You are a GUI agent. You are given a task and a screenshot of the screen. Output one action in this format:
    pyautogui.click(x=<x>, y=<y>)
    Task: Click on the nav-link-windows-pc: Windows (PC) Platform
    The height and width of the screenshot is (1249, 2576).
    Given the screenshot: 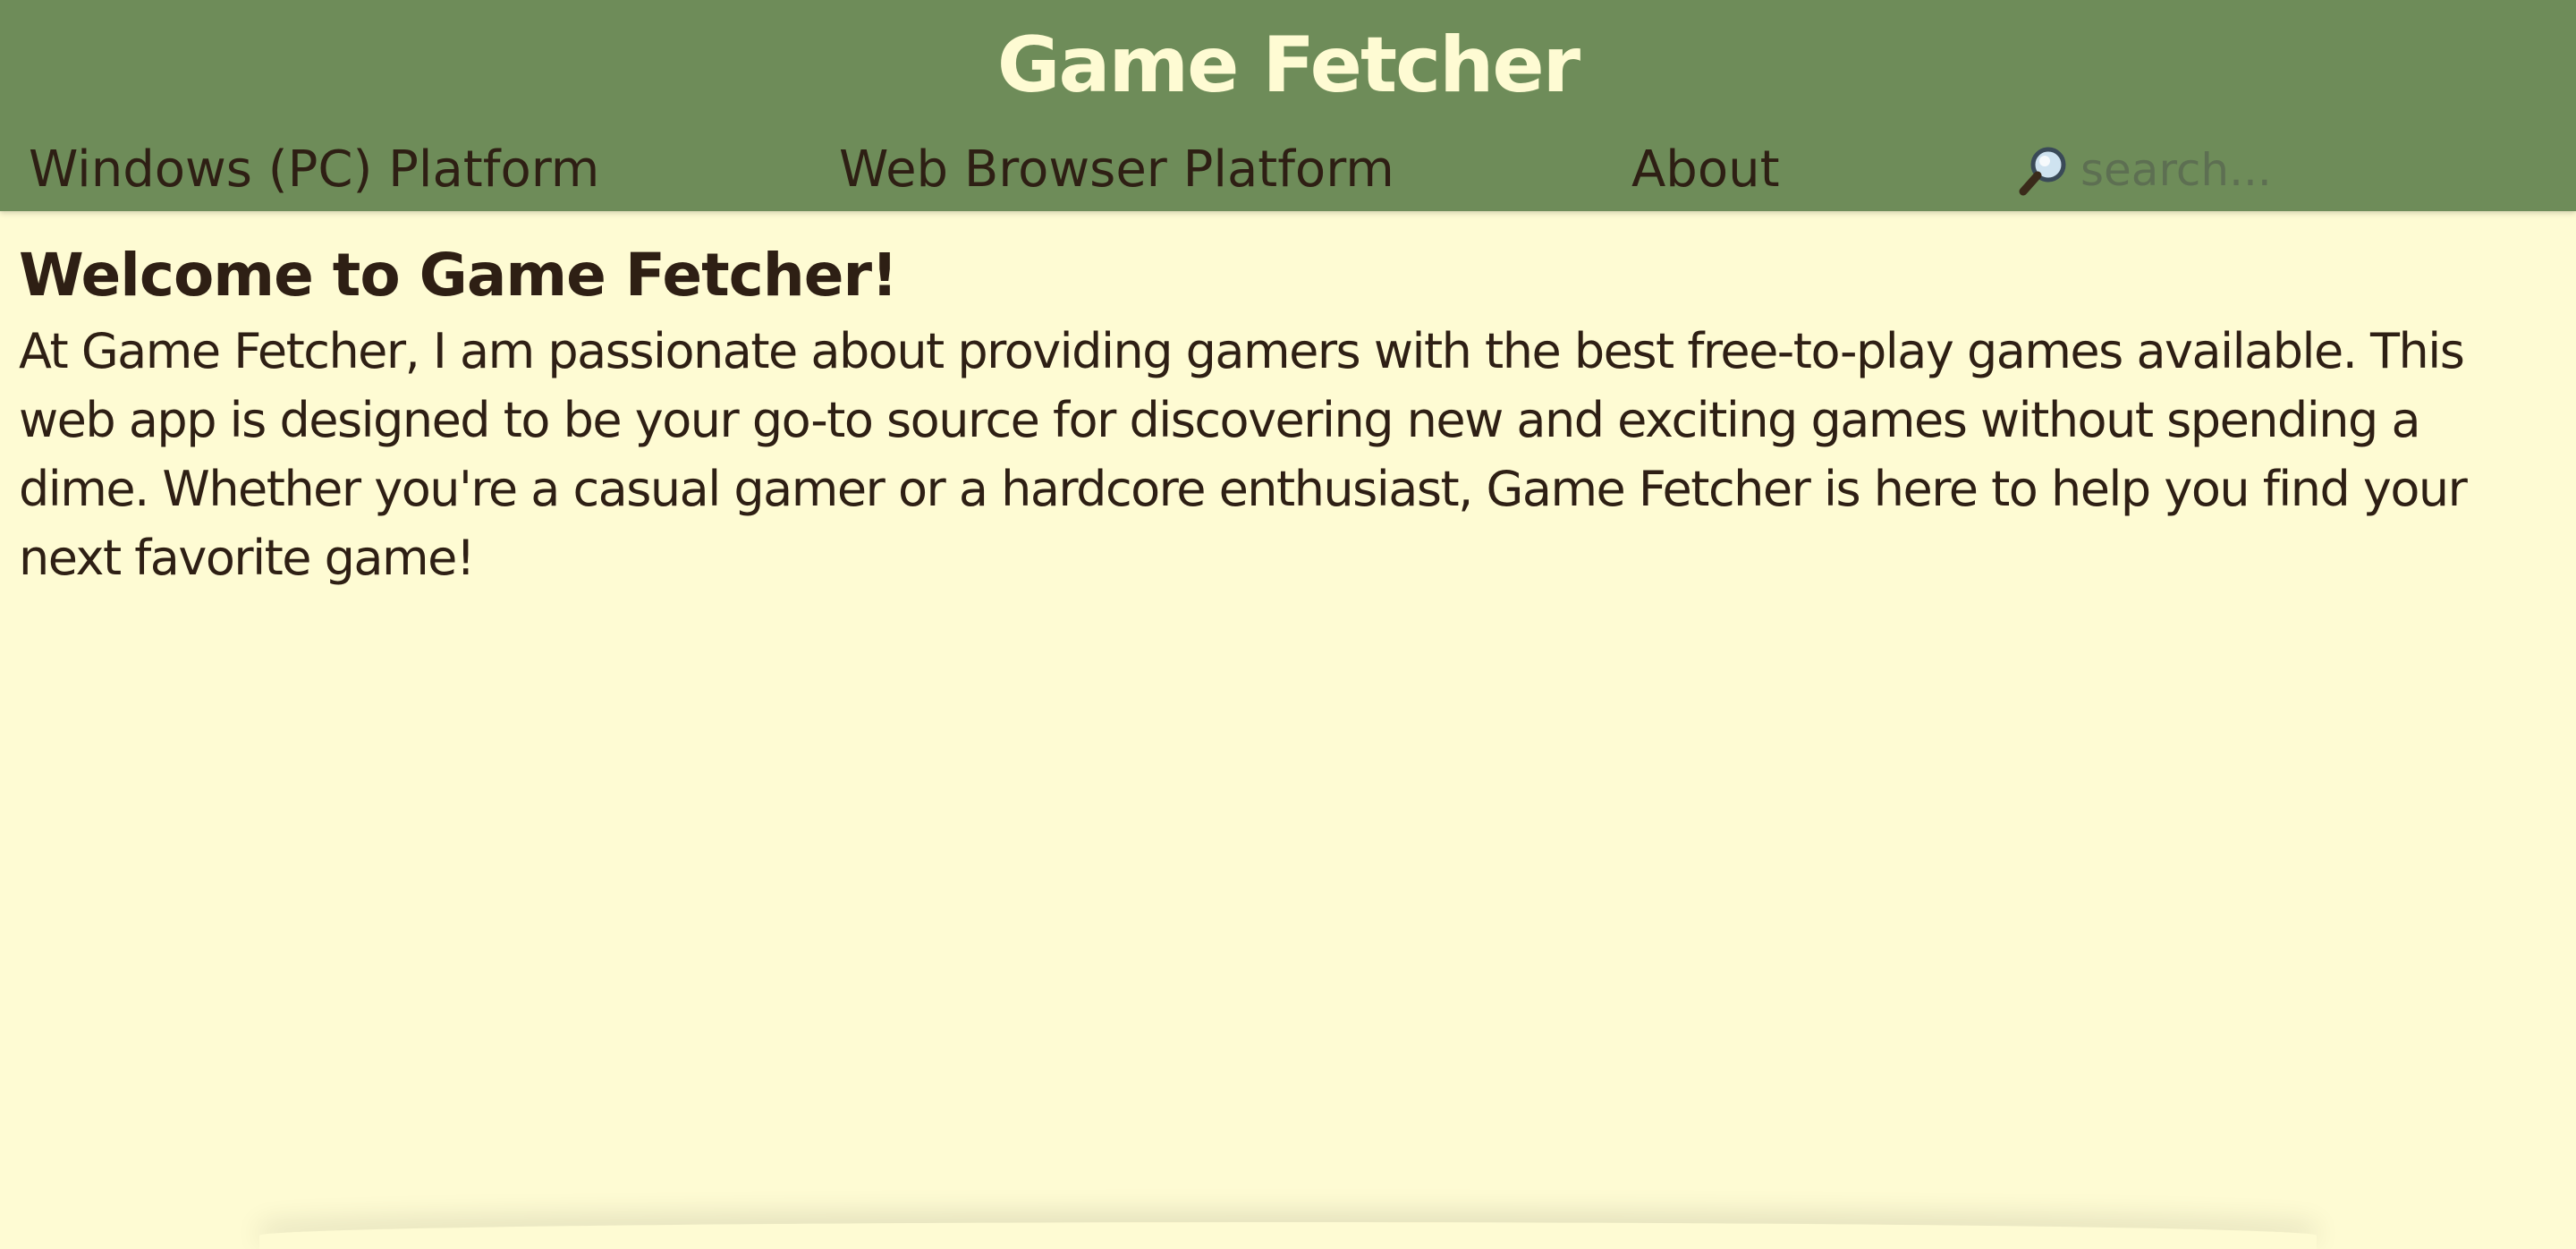 What is the action you would take?
    pyautogui.click(x=314, y=170)
    